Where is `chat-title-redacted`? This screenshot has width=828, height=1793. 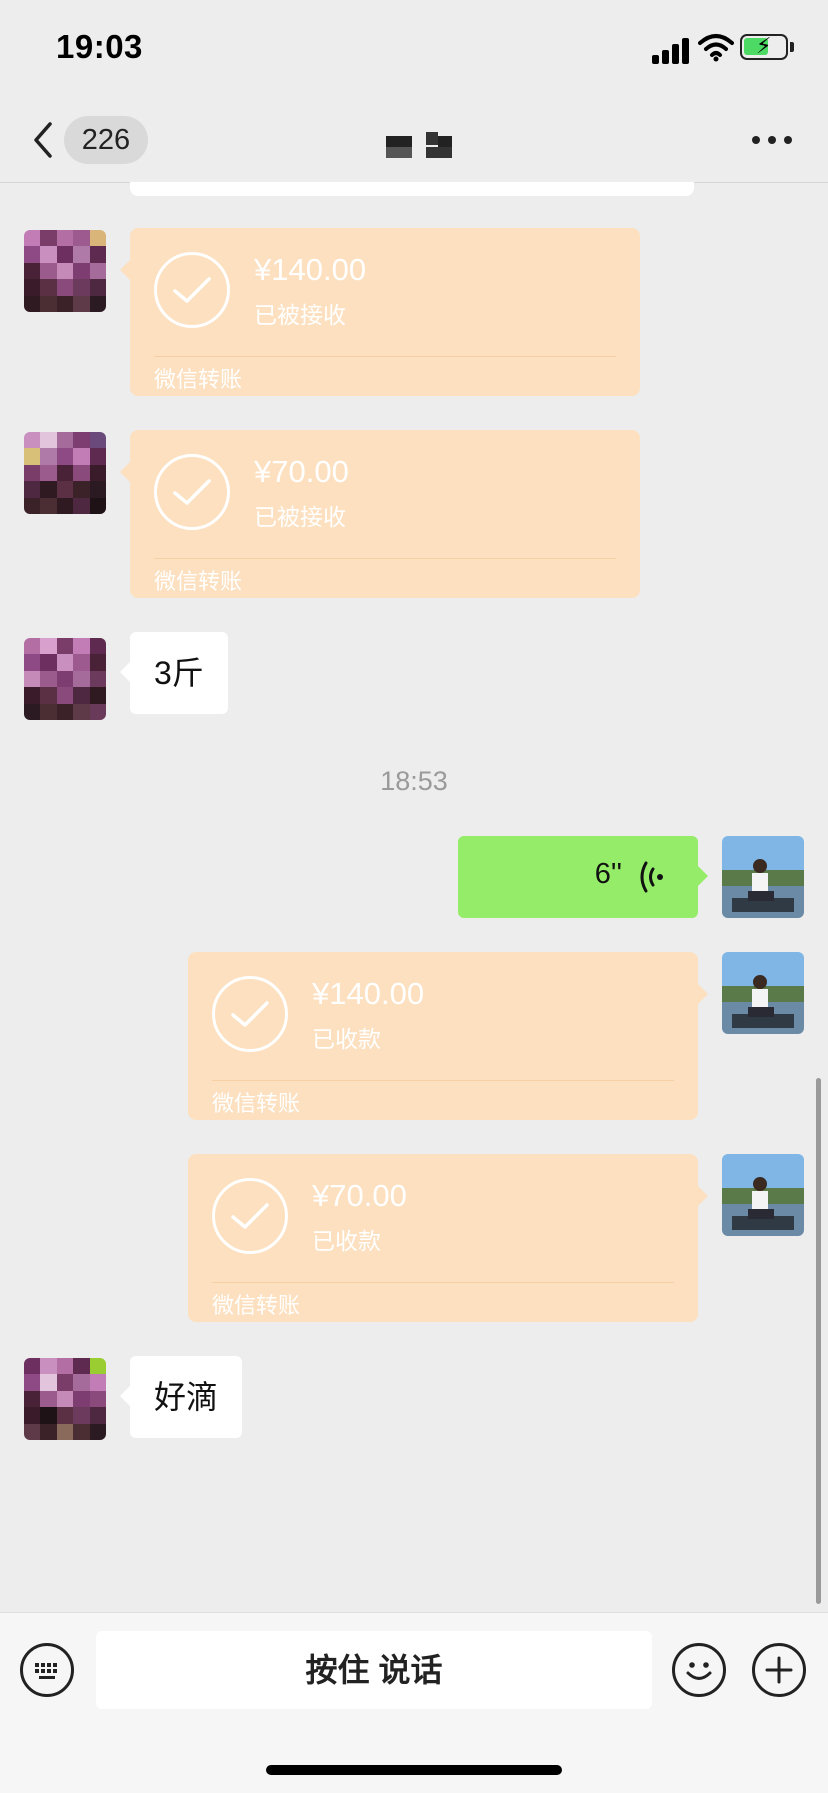
chat-title-redacted is located at coordinates (421, 145).